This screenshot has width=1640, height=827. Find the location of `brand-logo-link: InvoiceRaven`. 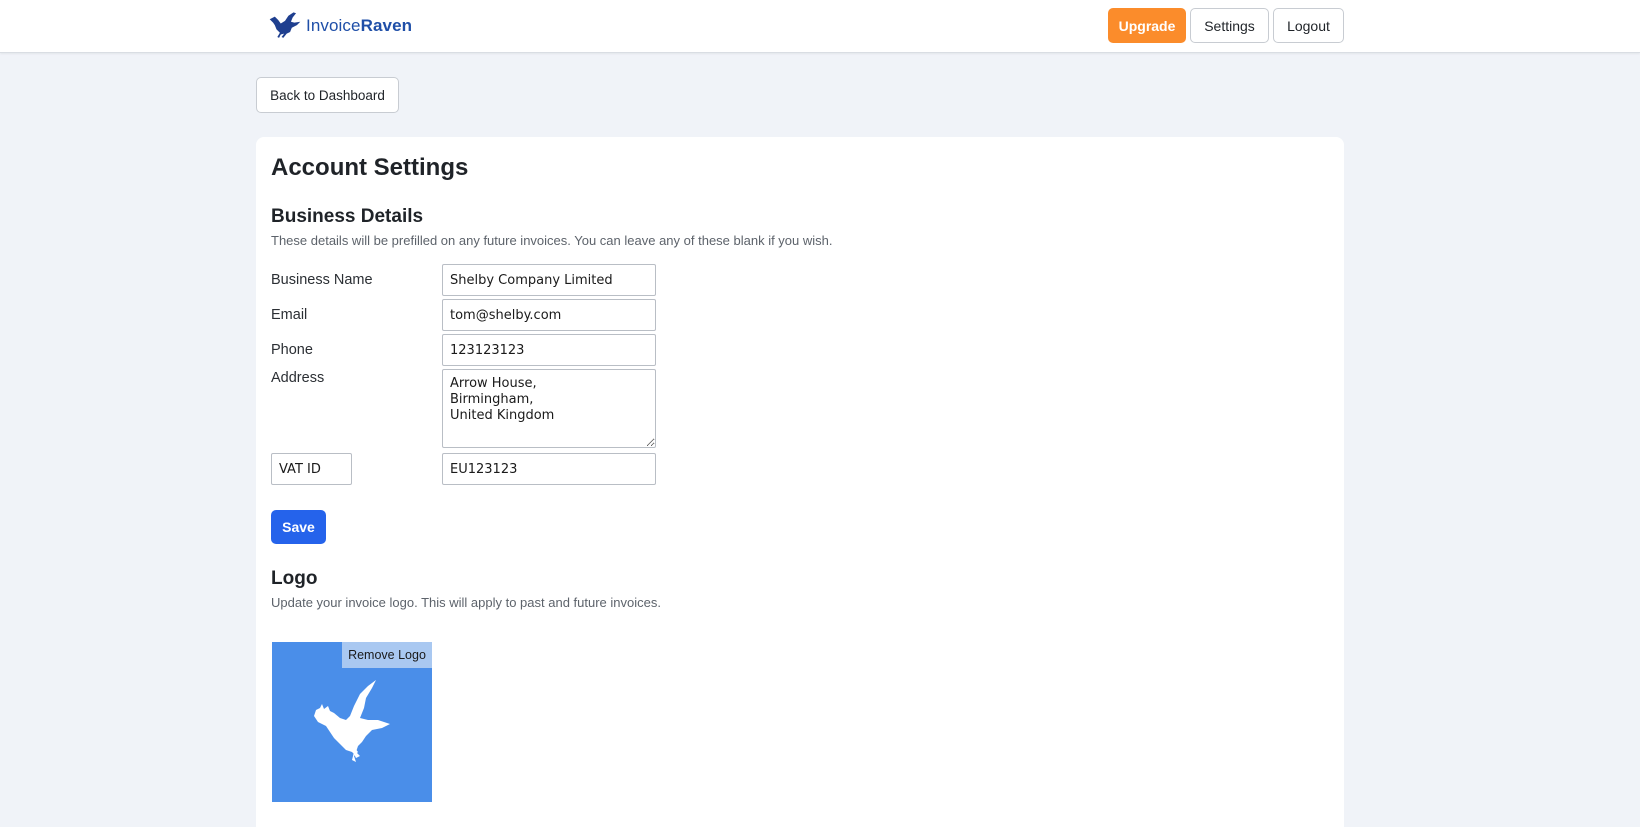

brand-logo-link: InvoiceRaven is located at coordinates (340, 26).